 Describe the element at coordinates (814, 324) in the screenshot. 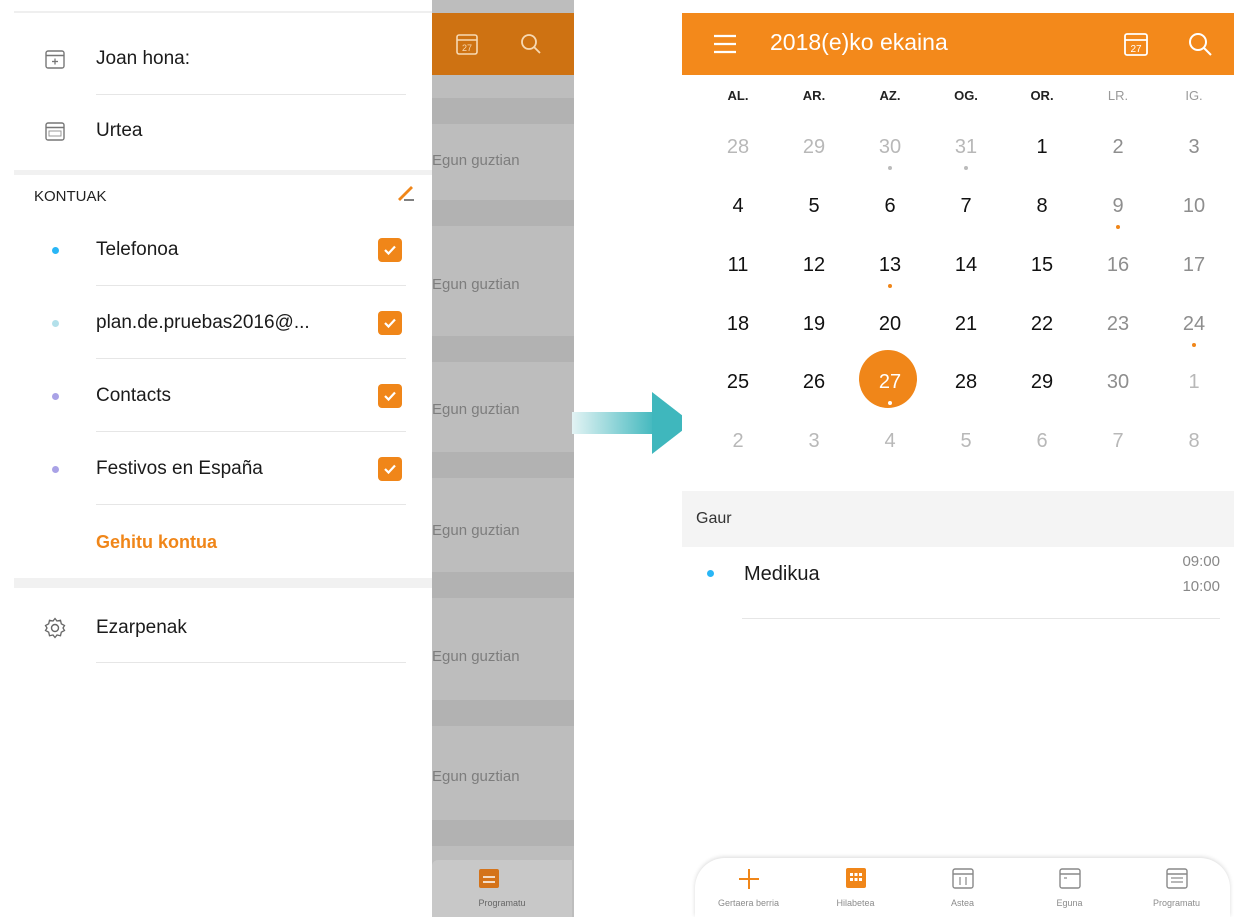

I see `calendar-day: 19` at that location.